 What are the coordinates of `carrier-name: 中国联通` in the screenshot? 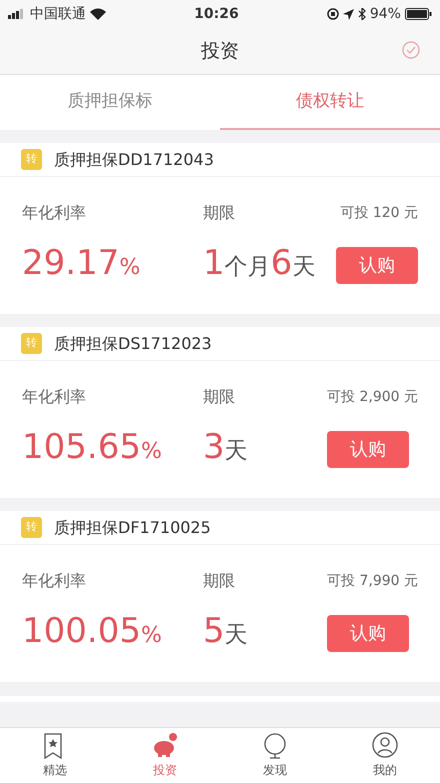 It's located at (58, 14).